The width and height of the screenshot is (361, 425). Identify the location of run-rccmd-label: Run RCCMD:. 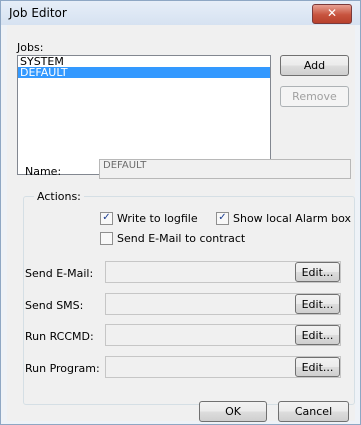
(59, 336).